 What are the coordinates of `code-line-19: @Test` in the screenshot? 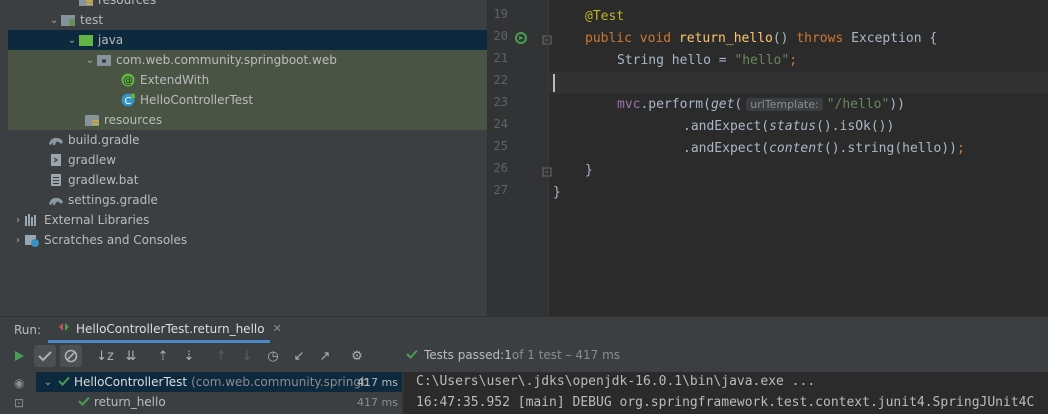 It's located at (604, 17).